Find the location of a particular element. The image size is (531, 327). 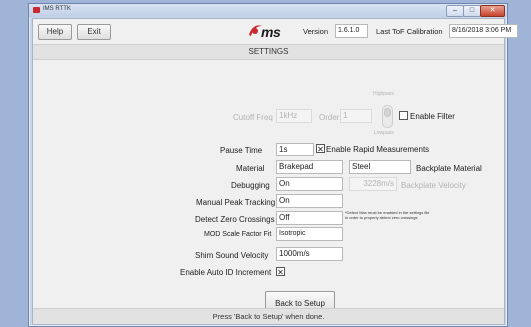

mod-scale-factor-label: MOD Scale Factor Fit is located at coordinates (238, 234).